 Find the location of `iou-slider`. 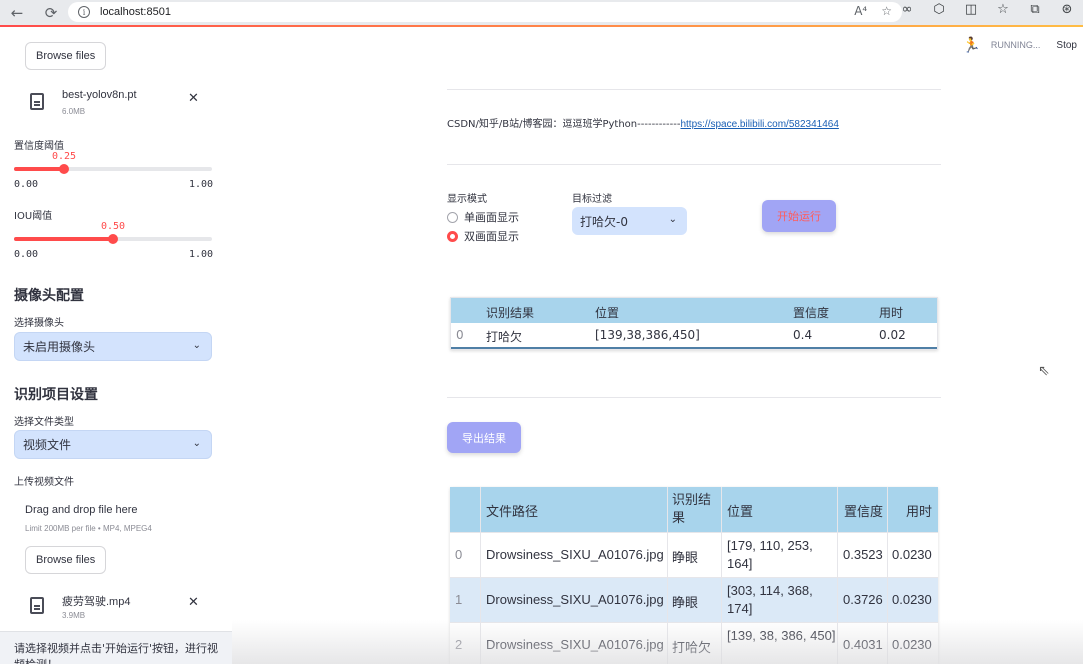

iou-slider is located at coordinates (113, 239).